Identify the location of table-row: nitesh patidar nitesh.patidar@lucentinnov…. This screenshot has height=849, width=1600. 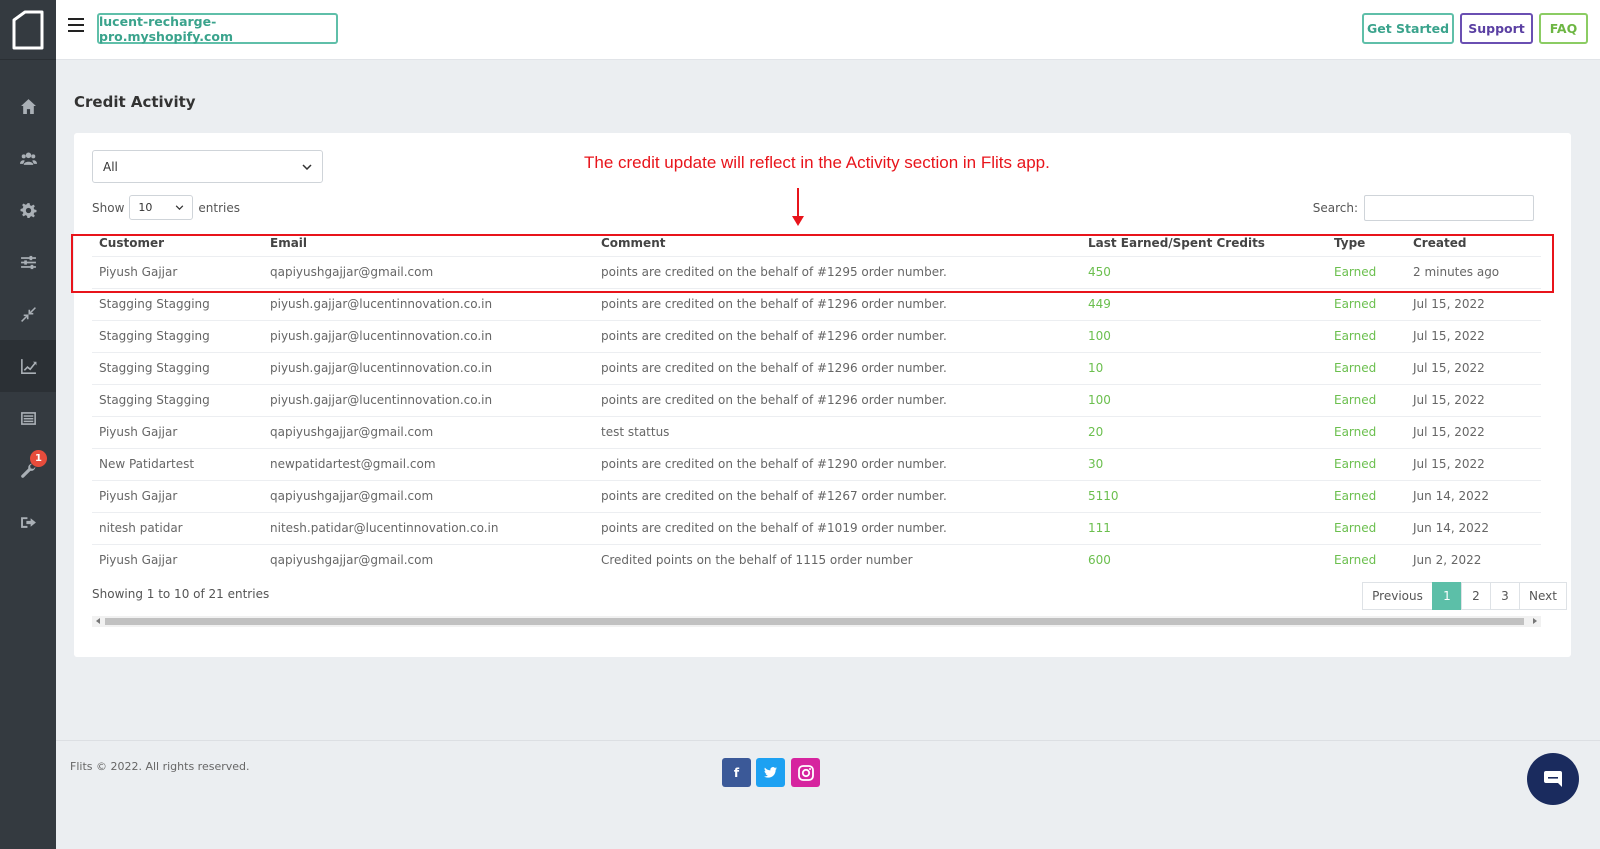
(816, 527).